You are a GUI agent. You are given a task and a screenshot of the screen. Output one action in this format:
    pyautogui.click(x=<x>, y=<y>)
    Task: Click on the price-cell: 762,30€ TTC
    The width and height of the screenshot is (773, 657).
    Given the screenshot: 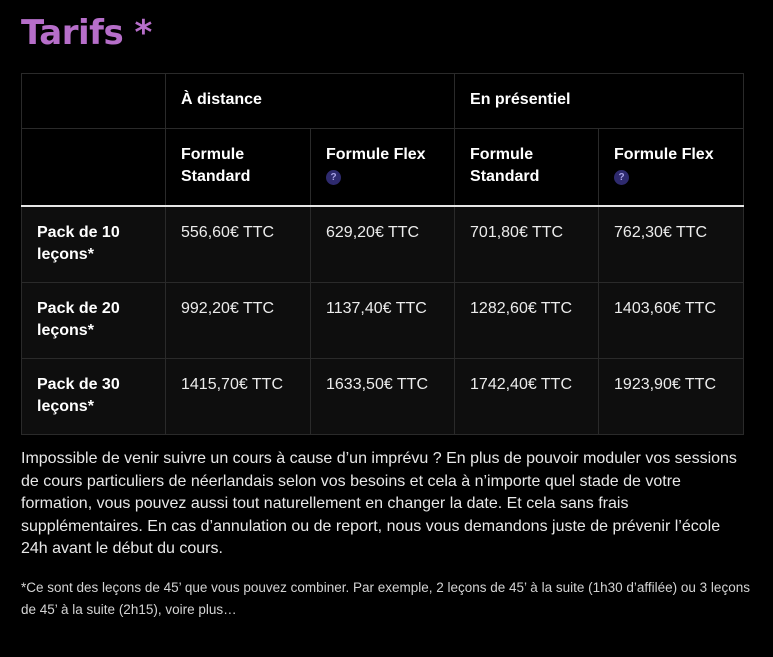 What is the action you would take?
    pyautogui.click(x=671, y=244)
    